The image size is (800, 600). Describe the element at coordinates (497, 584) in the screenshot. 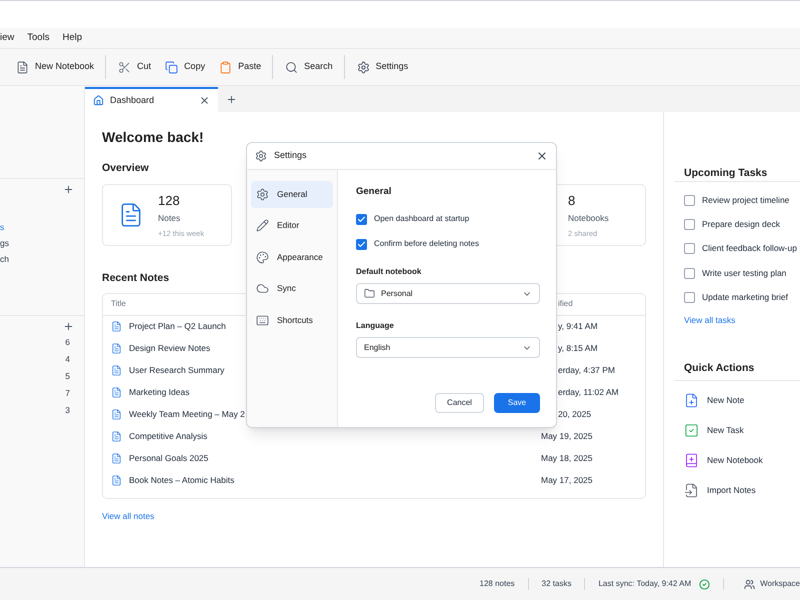

I see `status-text: 128 notes` at that location.